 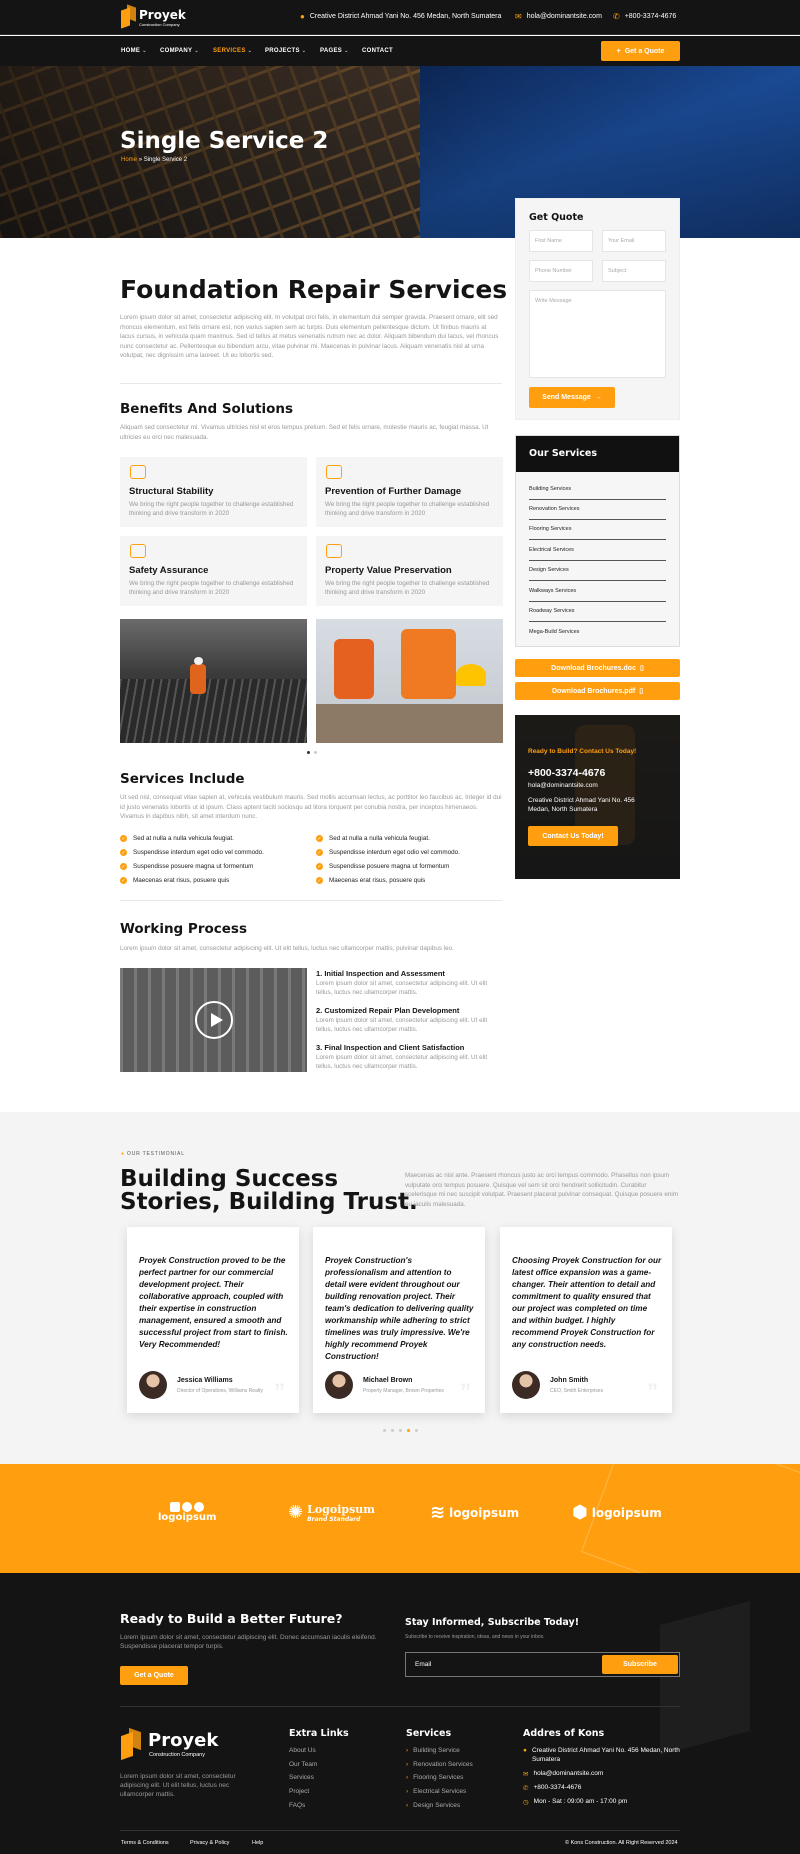 I want to click on nav-services-label: SERVICES, so click(x=229, y=51).